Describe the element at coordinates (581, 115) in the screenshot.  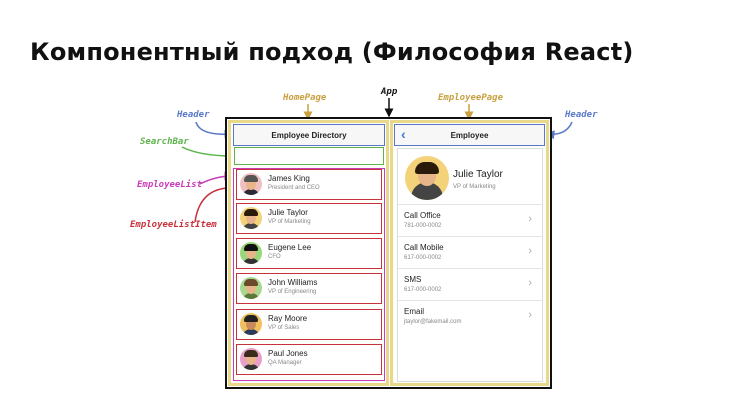
I see `tag-header-right: Header` at that location.